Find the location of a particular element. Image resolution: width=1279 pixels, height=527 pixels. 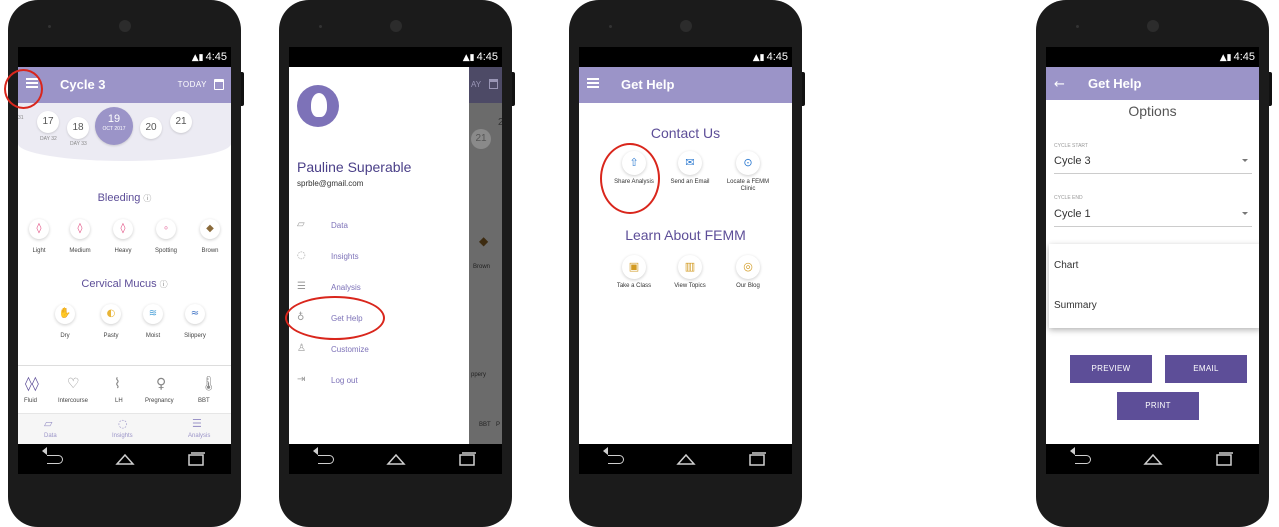

data-icon: ▱ is located at coordinates (48, 423).